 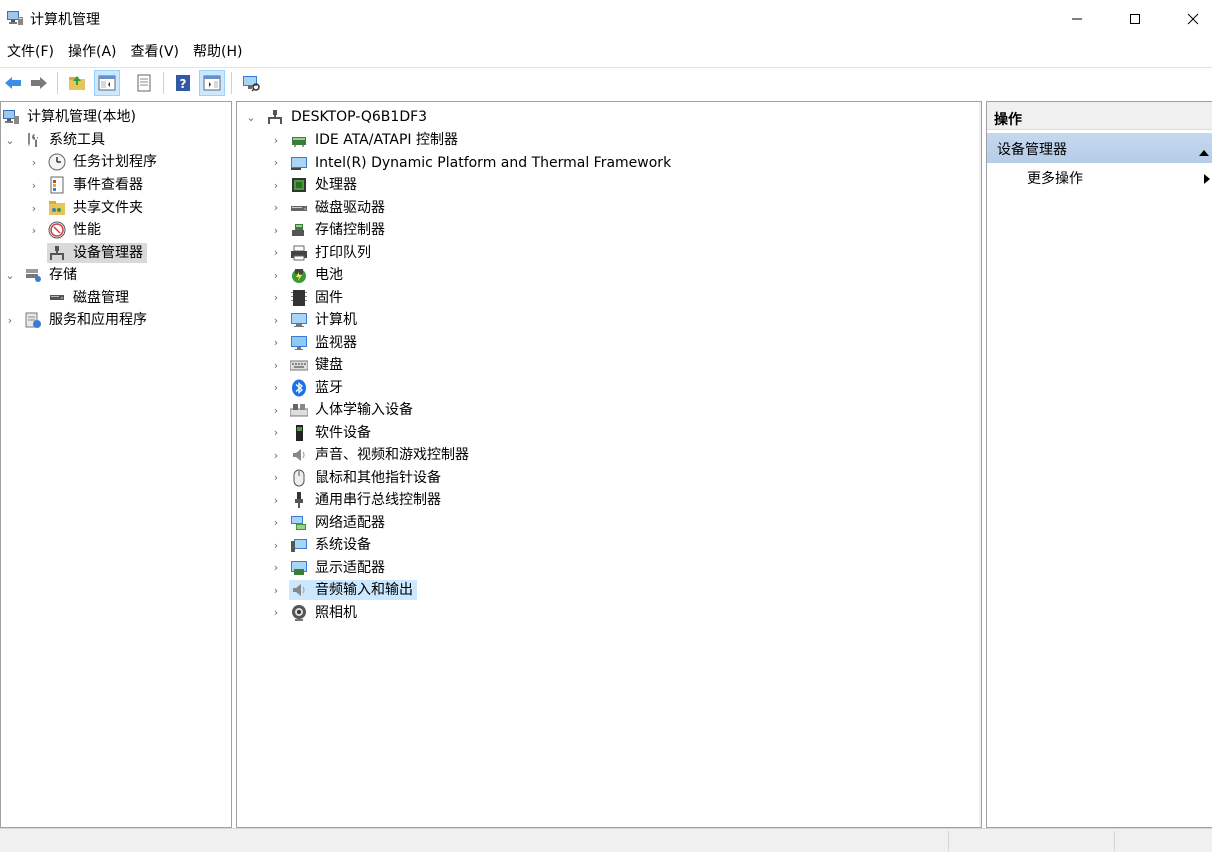 What do you see at coordinates (299, 320) in the screenshot?
I see `device-category-row: › 计算机` at bounding box center [299, 320].